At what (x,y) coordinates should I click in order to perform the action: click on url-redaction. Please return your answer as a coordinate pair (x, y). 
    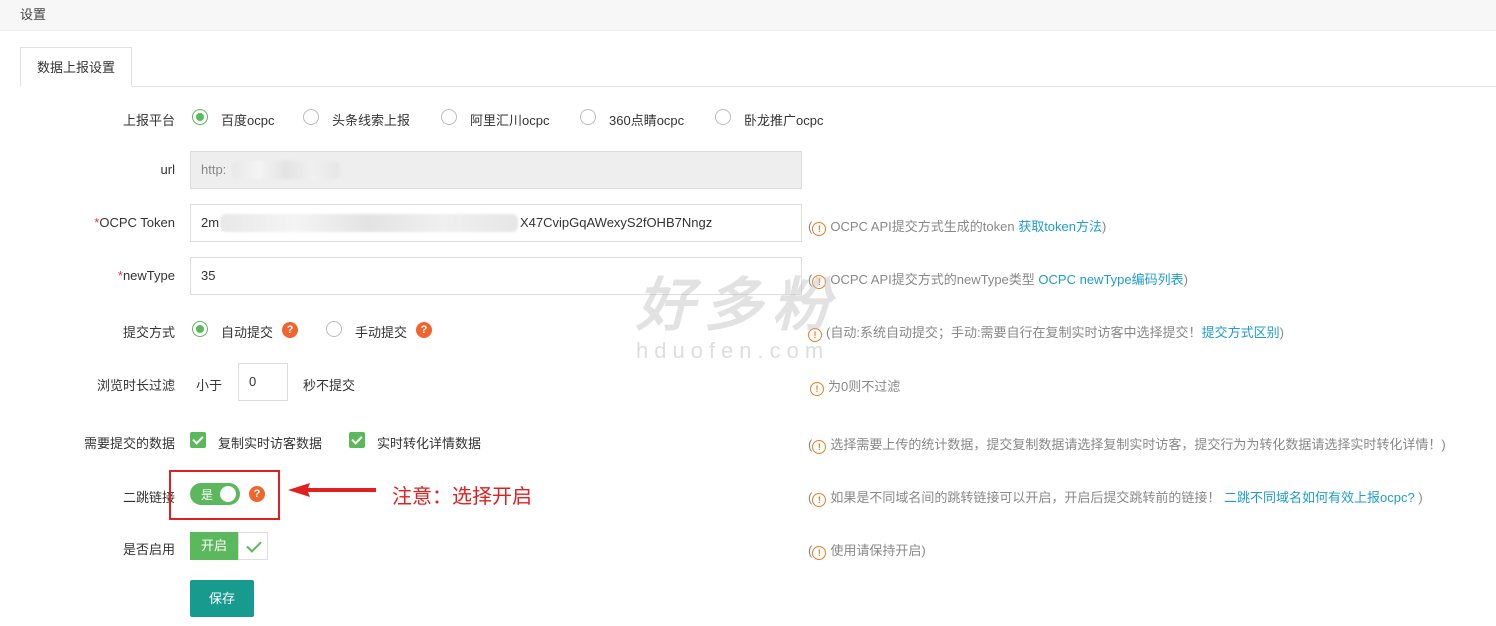
    Looking at the image, I should click on (286, 170).